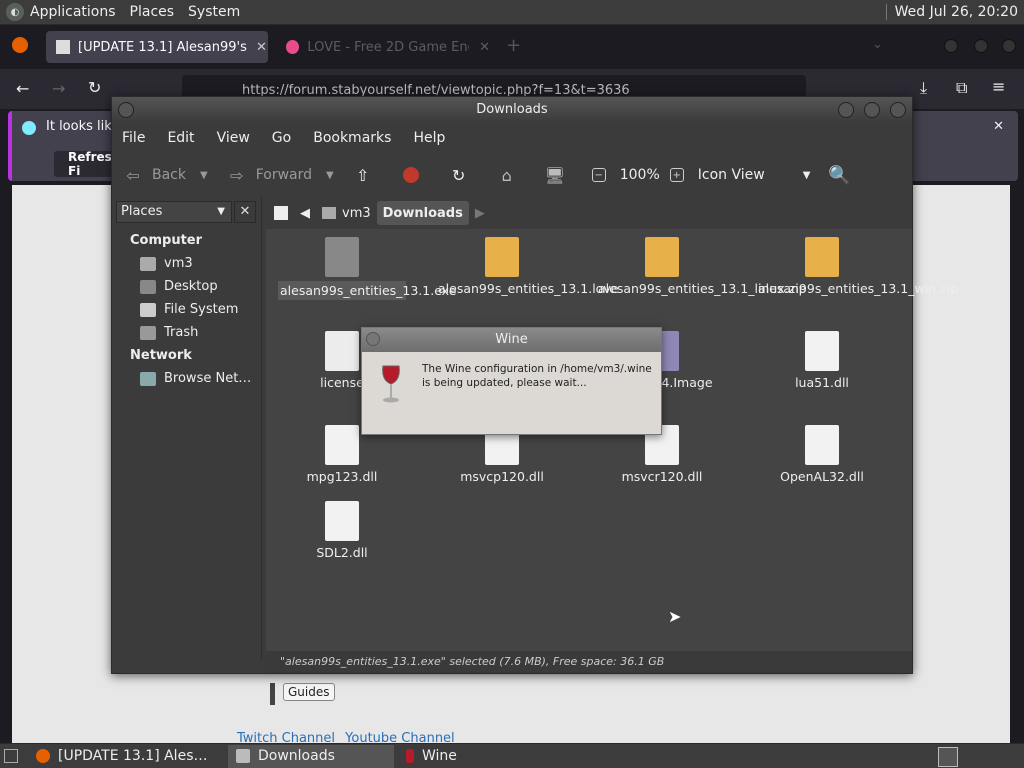 This screenshot has width=1024, height=768. I want to click on sidebar-item-vm3: vm3, so click(166, 263).